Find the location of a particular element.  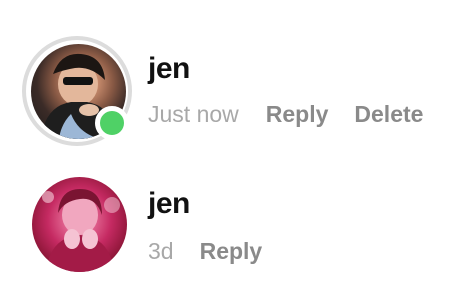

comment-meta: Just now Reply Delete is located at coordinates (285, 114).